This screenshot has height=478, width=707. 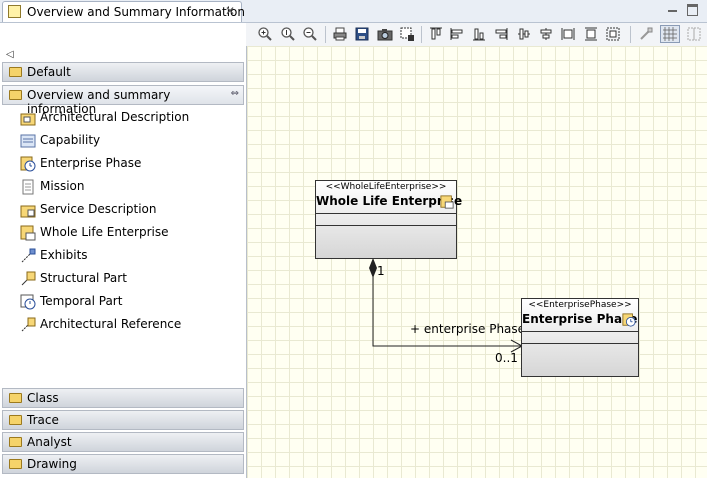 What do you see at coordinates (111, 324) in the screenshot?
I see `palette-item-label: Architectural Reference` at bounding box center [111, 324].